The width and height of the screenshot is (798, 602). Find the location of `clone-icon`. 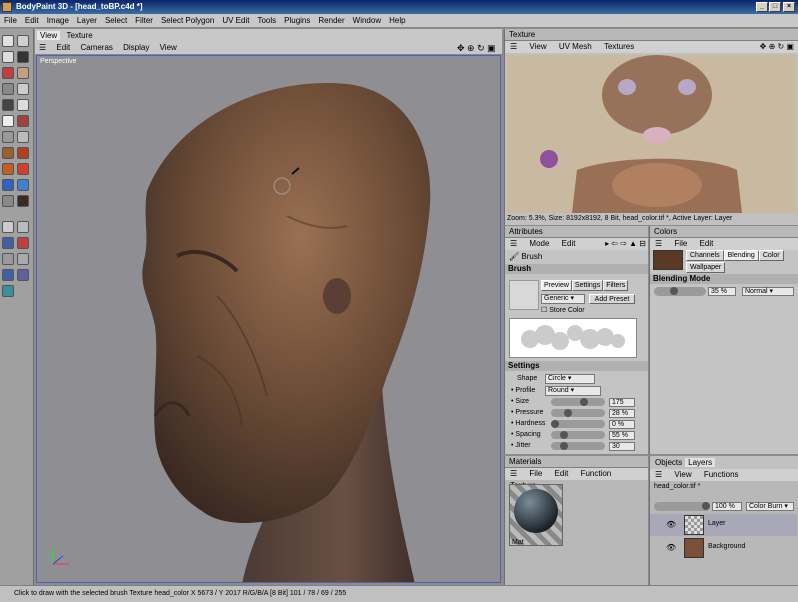

clone-icon is located at coordinates (23, 243).